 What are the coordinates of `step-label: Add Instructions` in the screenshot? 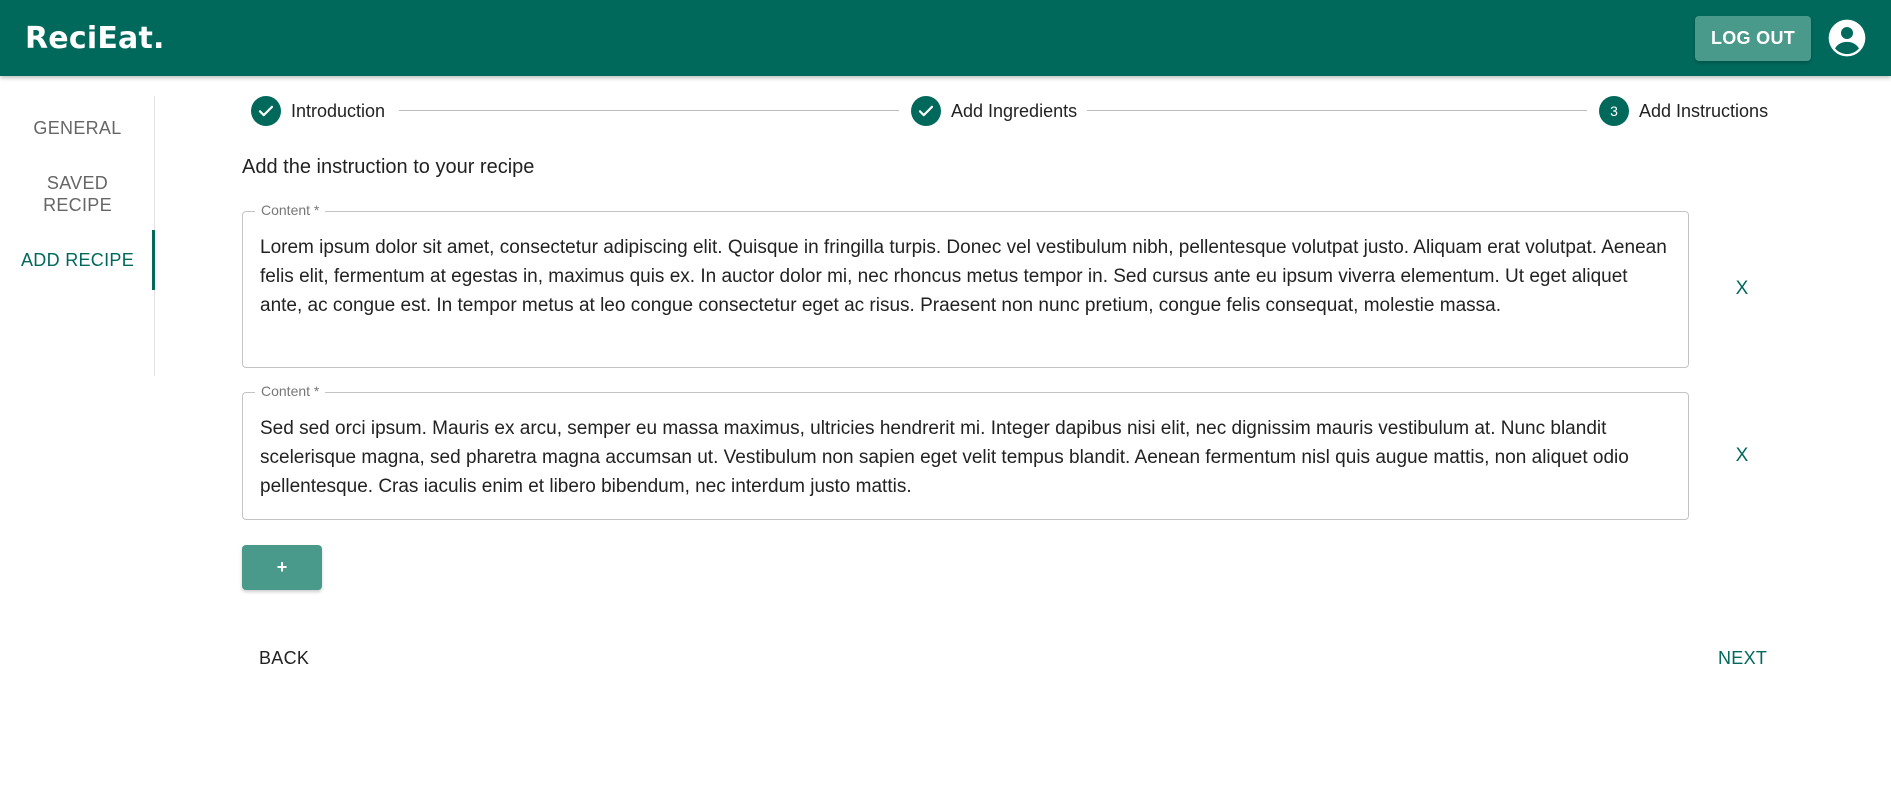 It's located at (1704, 110).